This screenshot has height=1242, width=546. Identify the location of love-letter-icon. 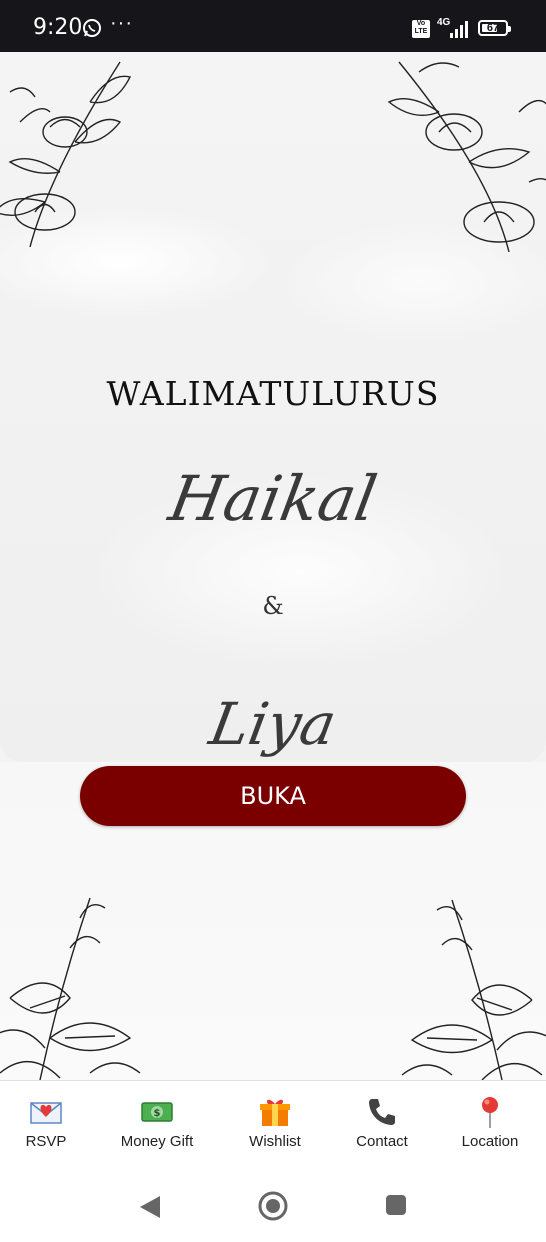
(46, 1113).